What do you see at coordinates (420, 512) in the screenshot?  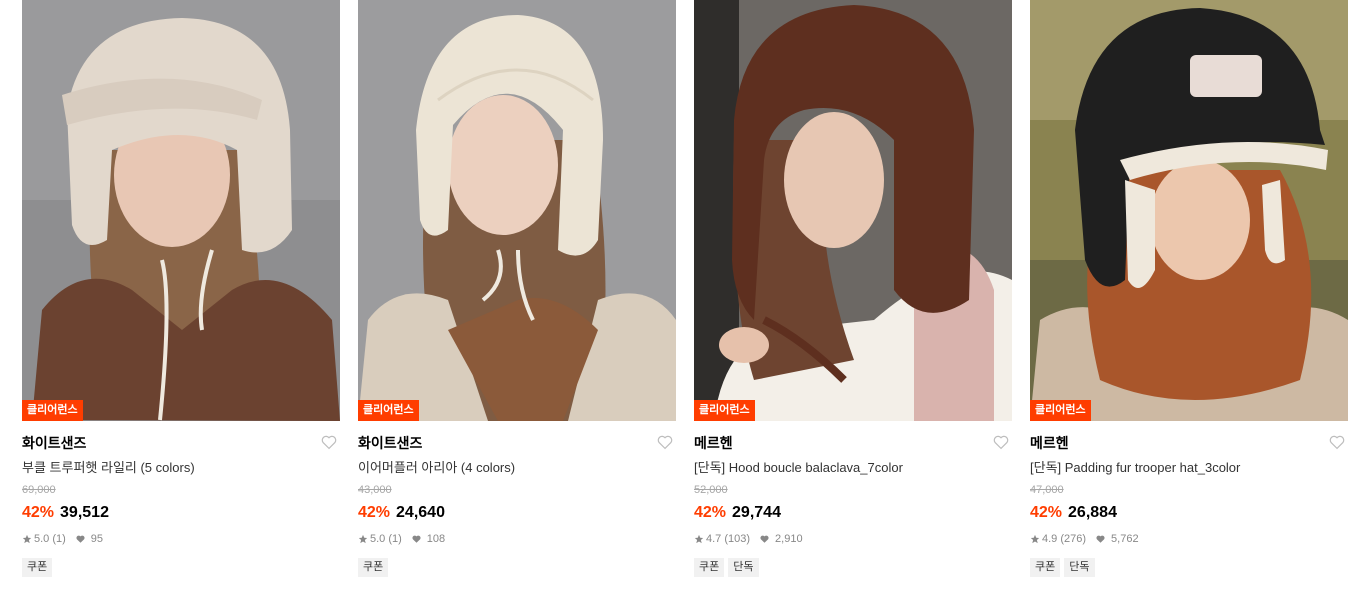 I see `sale-price: 24,640` at bounding box center [420, 512].